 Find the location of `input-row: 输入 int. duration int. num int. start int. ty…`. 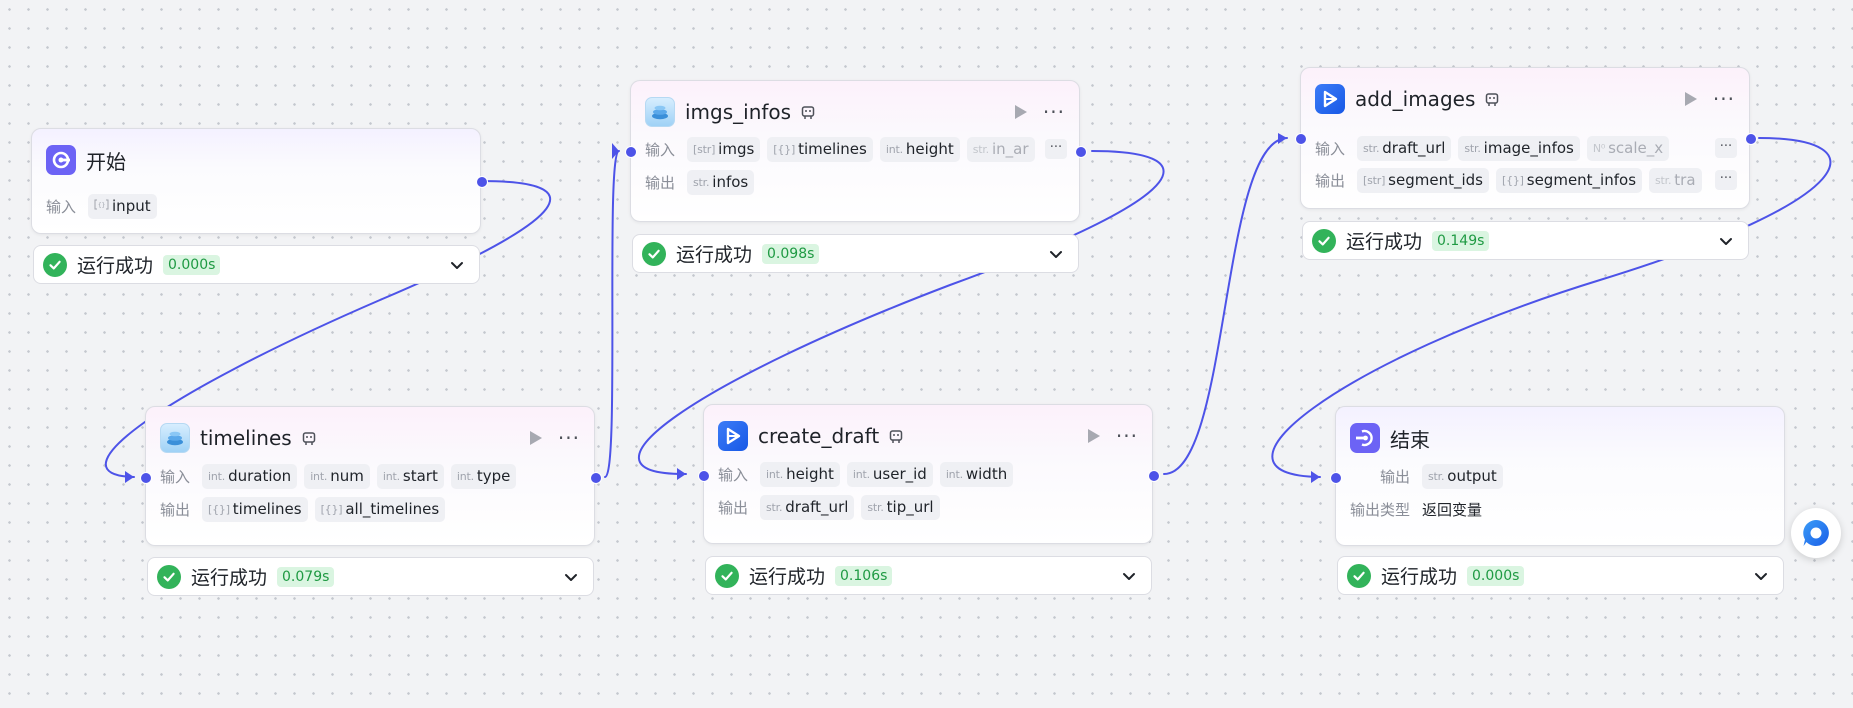

input-row: 输入 int. duration int. num int. start int. ty… is located at coordinates (371, 476).